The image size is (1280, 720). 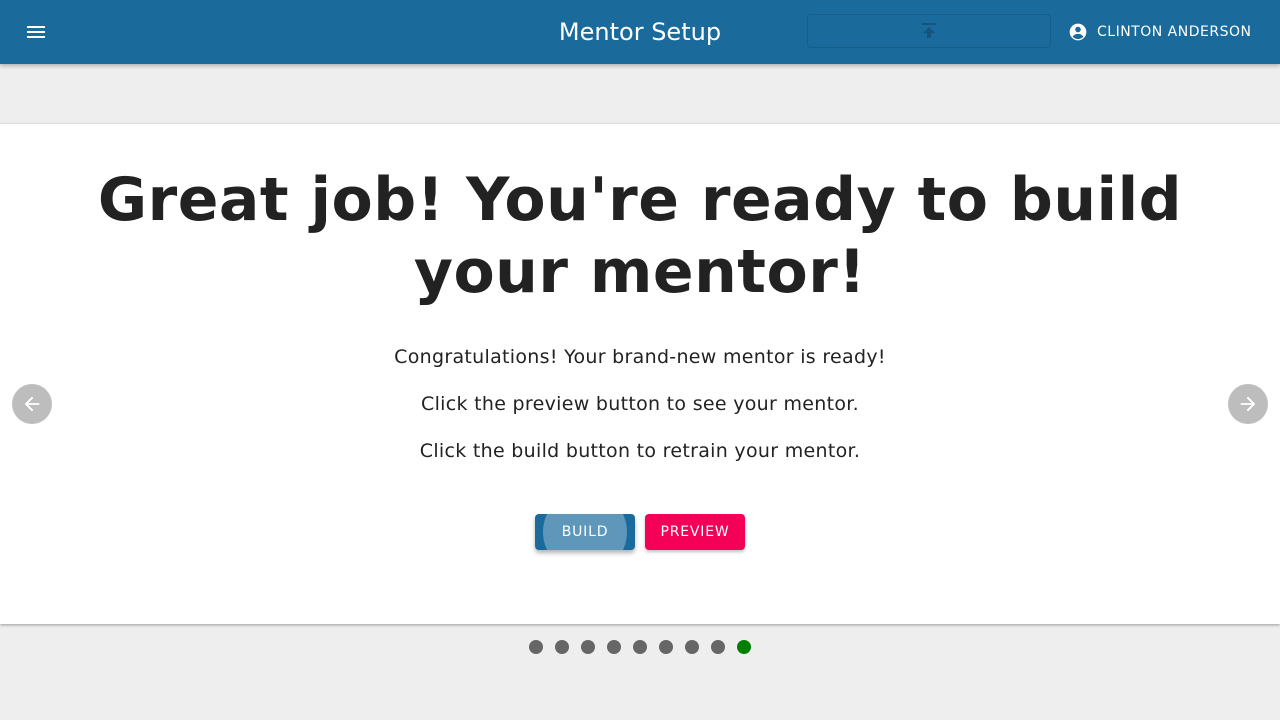 I want to click on slide-indicator, so click(x=640, y=647).